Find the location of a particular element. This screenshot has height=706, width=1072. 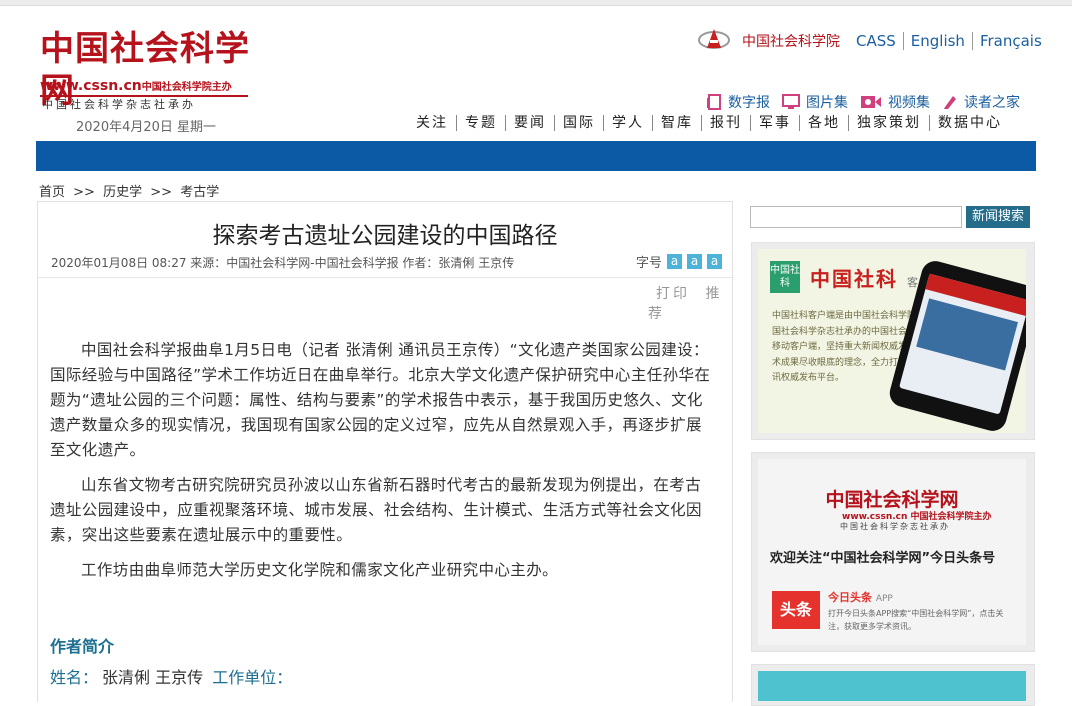

article-title: 探索考古遗址公园建设的中国路径 is located at coordinates (385, 236).